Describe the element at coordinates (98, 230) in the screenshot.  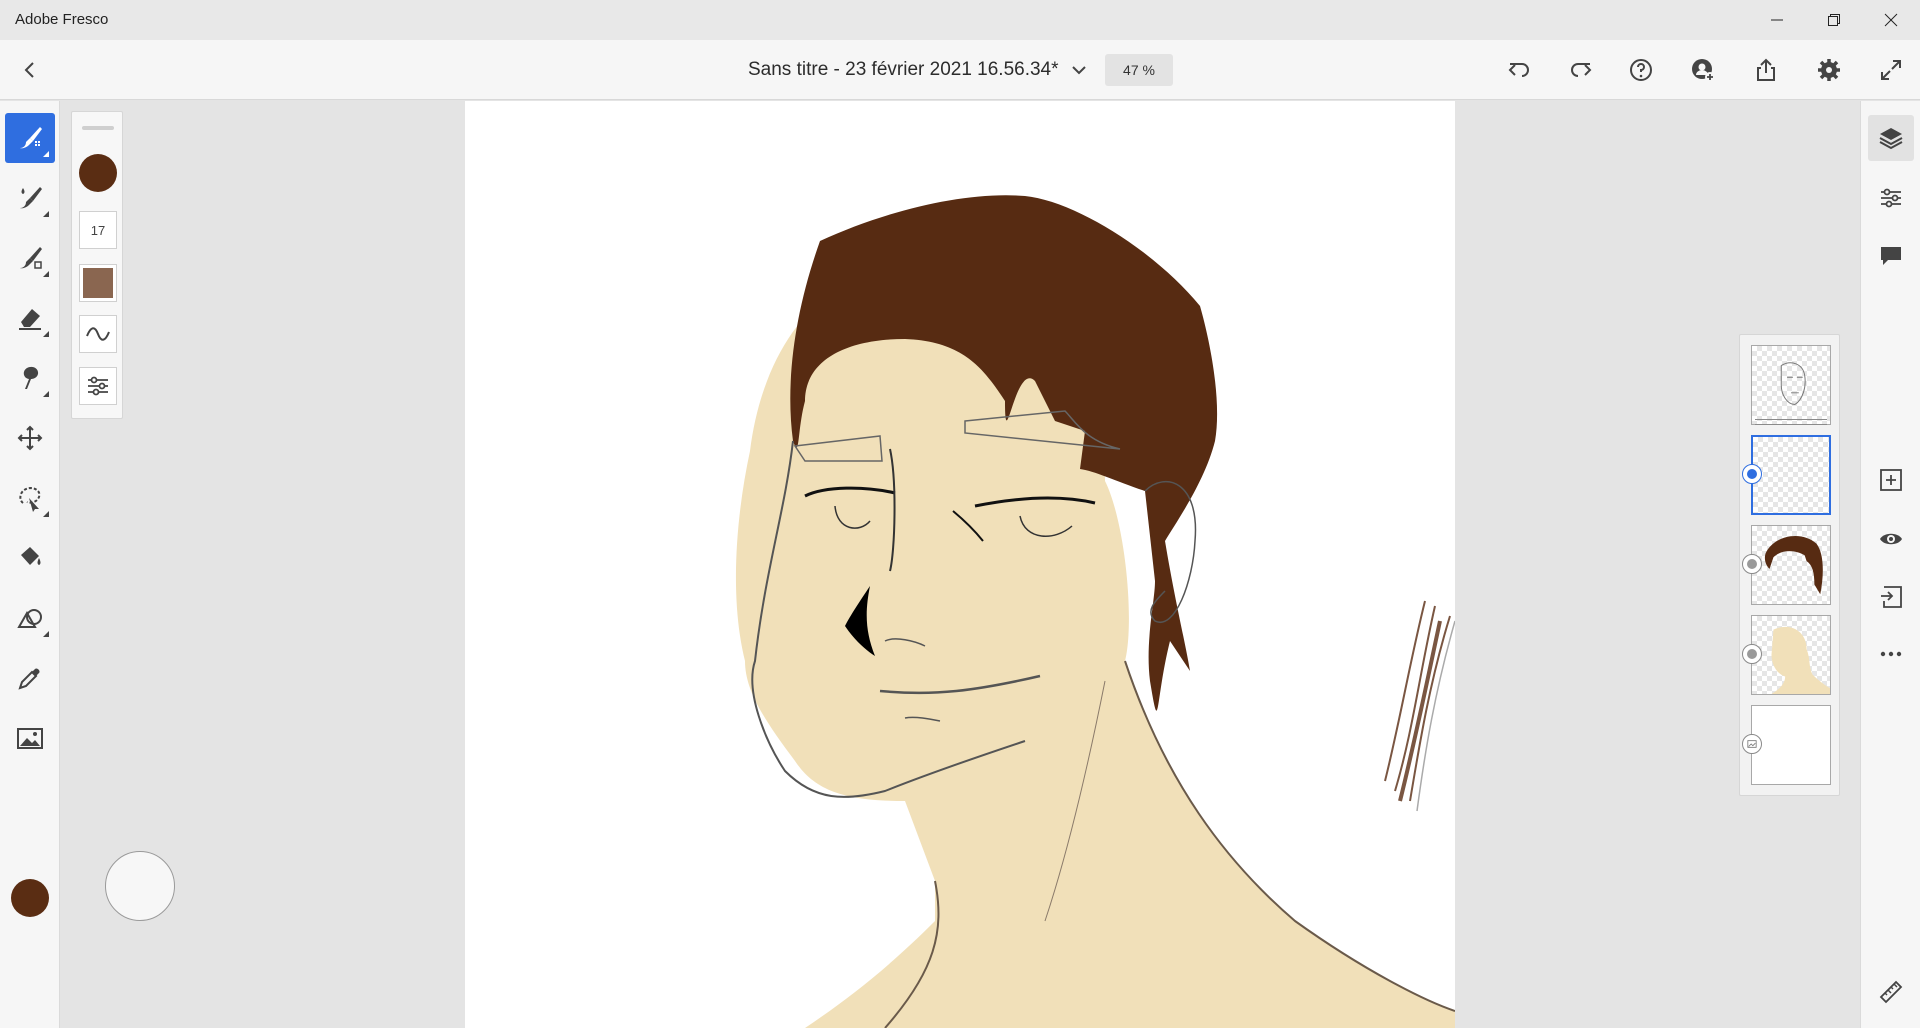
I see `brush-size-field: 17` at that location.